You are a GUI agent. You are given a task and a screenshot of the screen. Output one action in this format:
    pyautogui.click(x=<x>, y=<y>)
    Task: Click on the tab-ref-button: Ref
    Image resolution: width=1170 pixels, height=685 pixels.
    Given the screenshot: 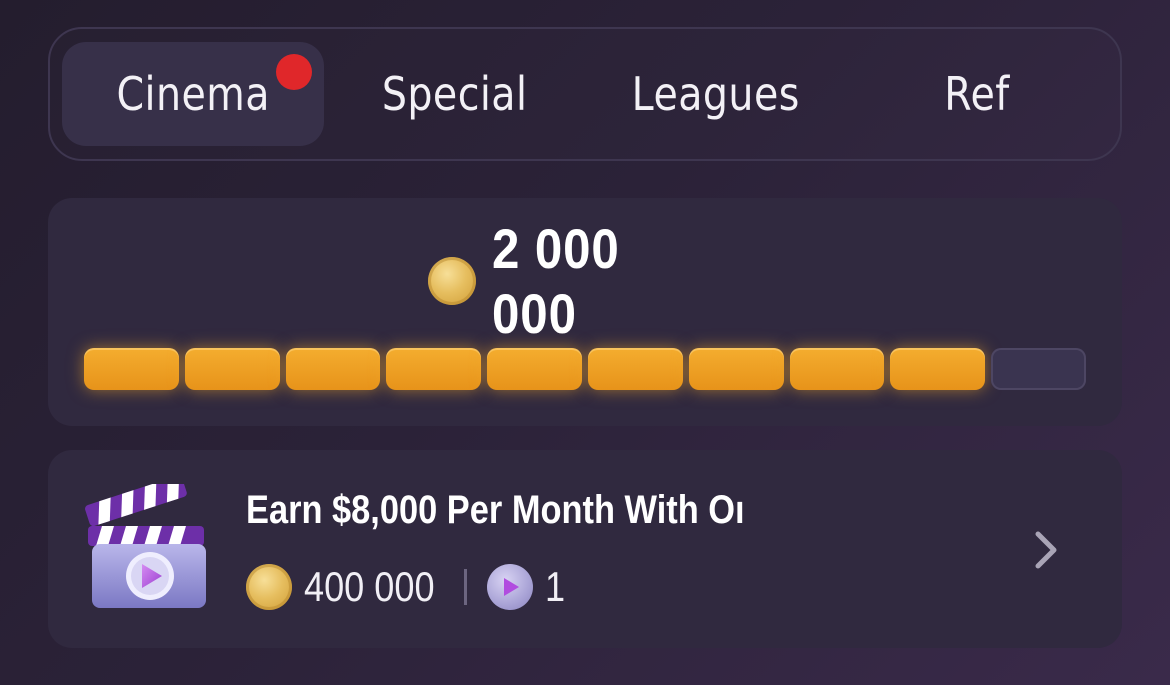 What is the action you would take?
    pyautogui.click(x=978, y=94)
    